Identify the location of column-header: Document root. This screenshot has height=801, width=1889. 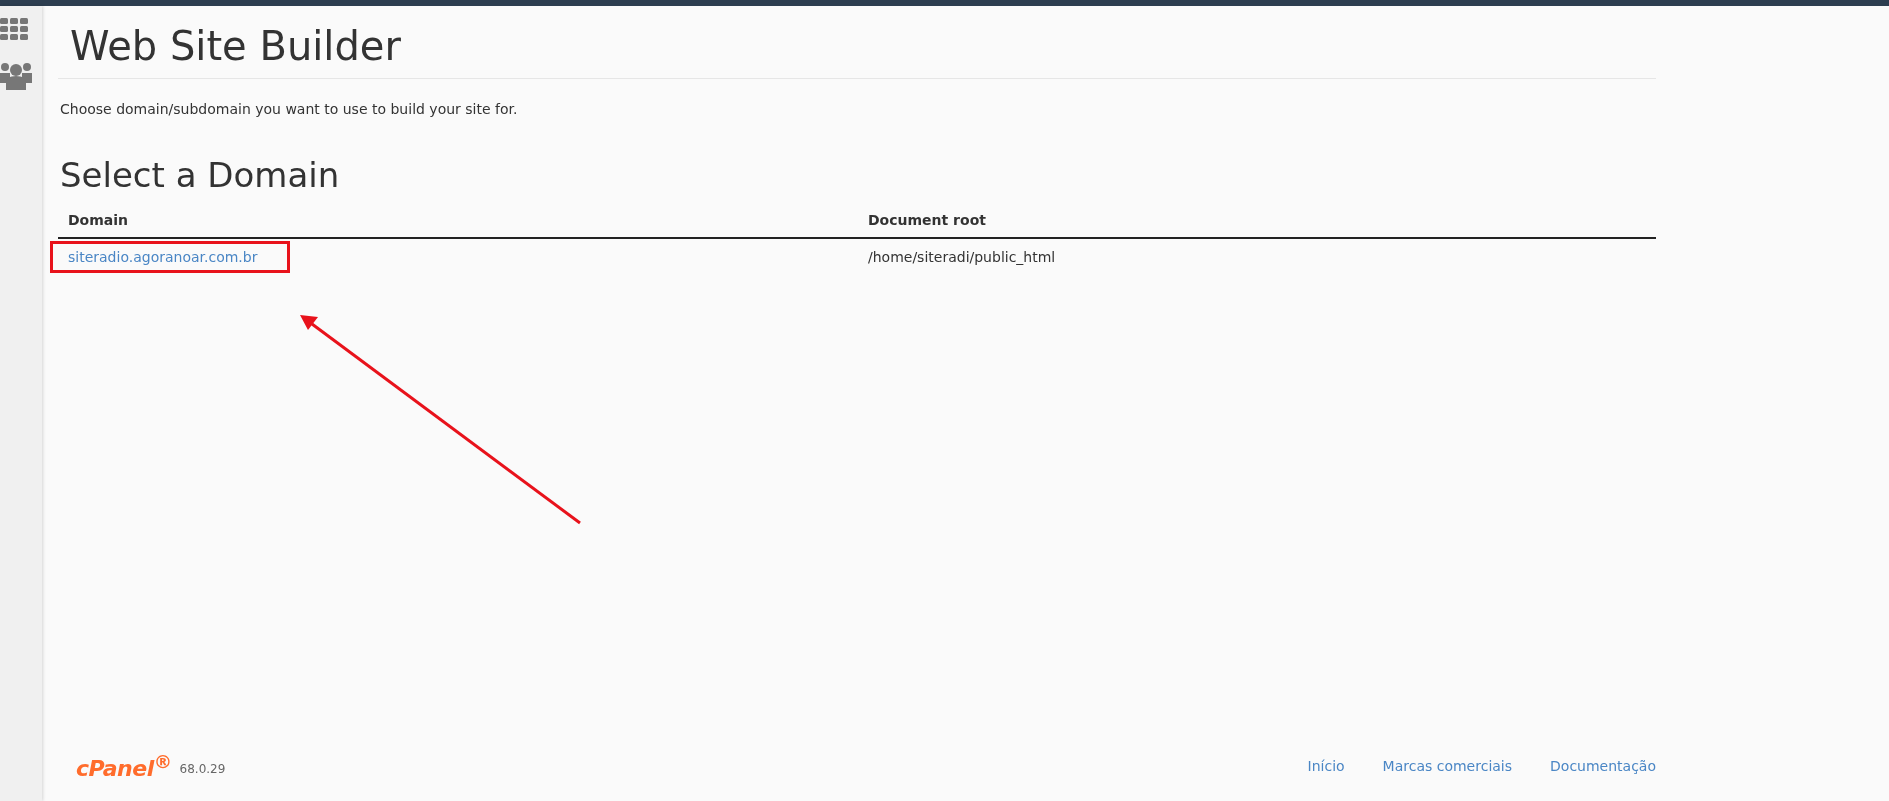
(1257, 220).